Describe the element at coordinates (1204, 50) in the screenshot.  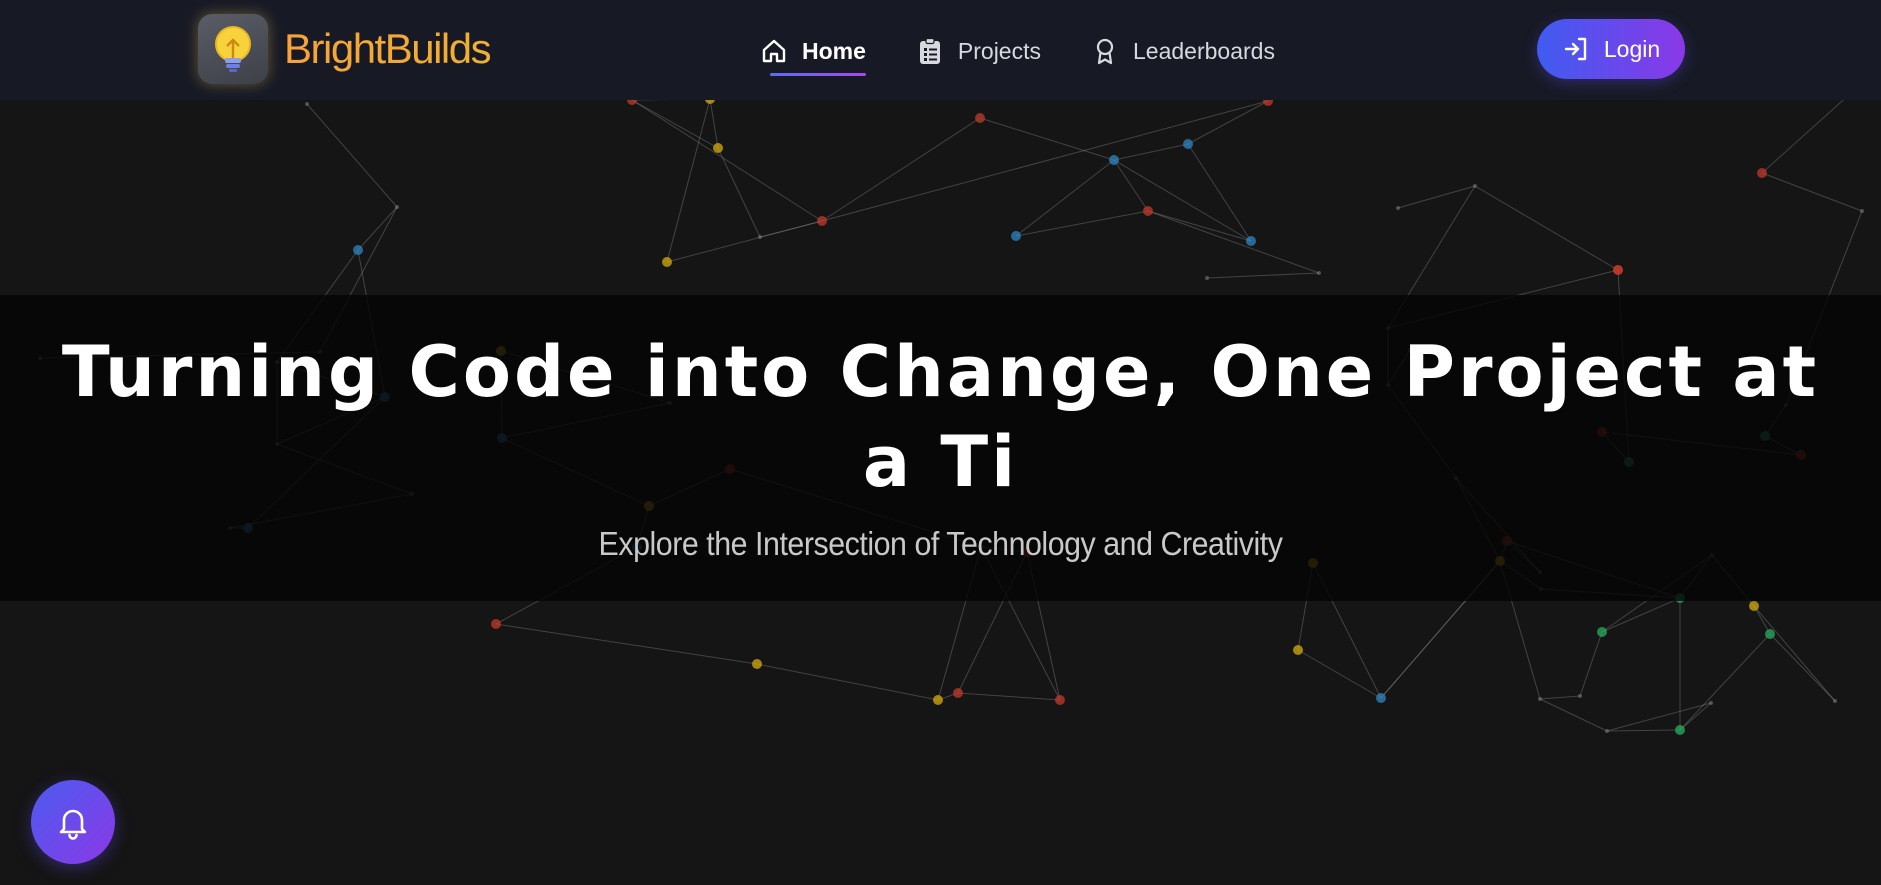
I see `nav-item-label: Leaderboards` at that location.